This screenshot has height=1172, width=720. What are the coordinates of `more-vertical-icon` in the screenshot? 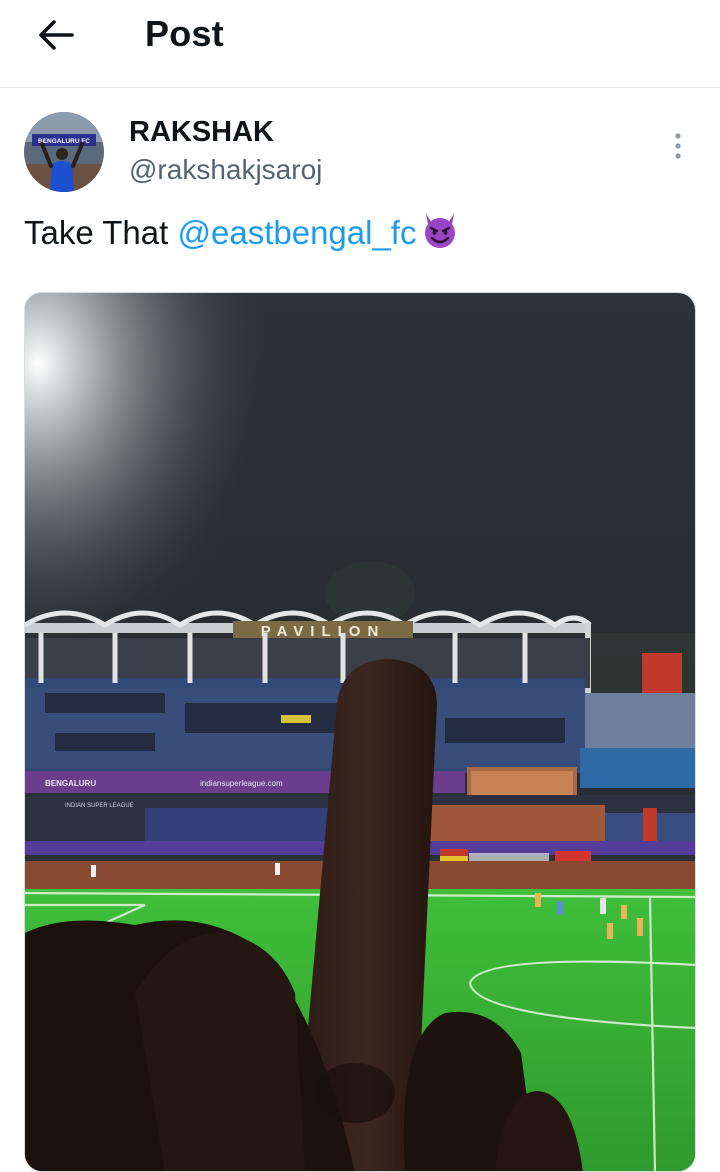 It's located at (678, 146).